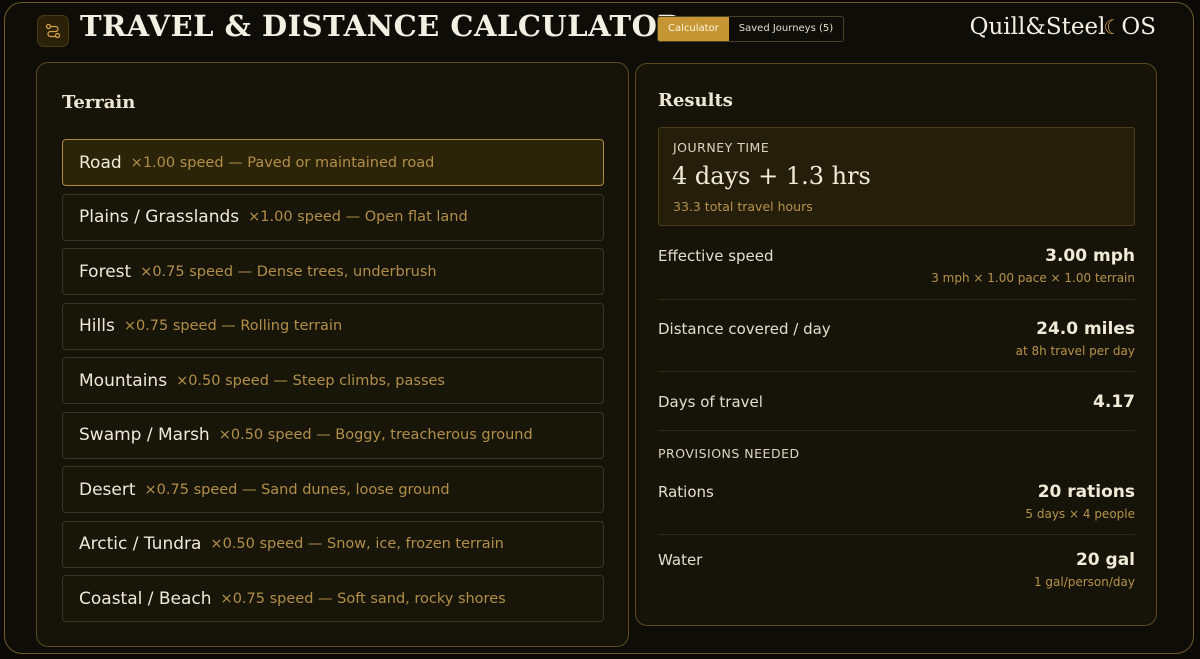 The height and width of the screenshot is (659, 1200). I want to click on terrain-desc: ×1.00 speed — Open flat land, so click(358, 217).